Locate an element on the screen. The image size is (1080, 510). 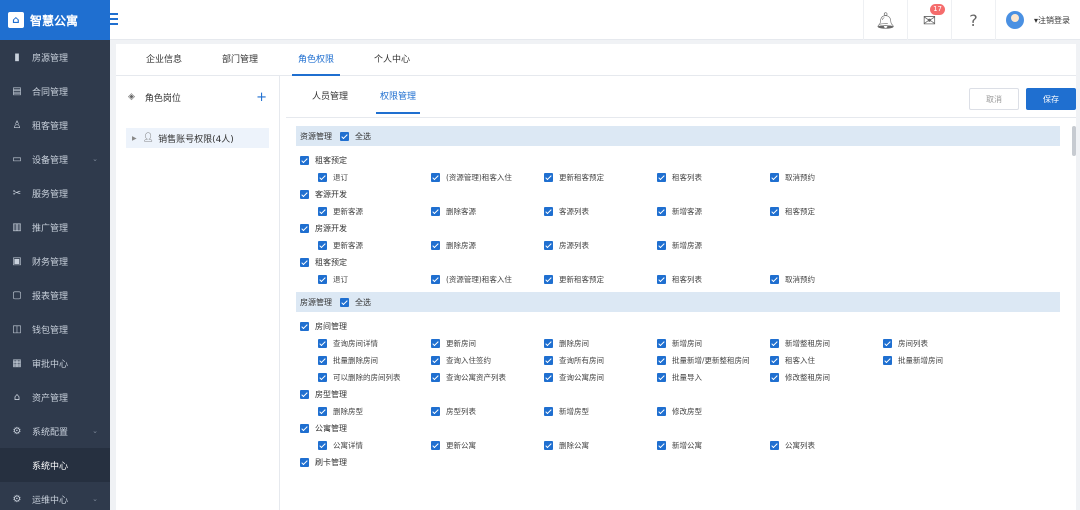
permission-item: 删除房型 is located at coordinates (374, 411).